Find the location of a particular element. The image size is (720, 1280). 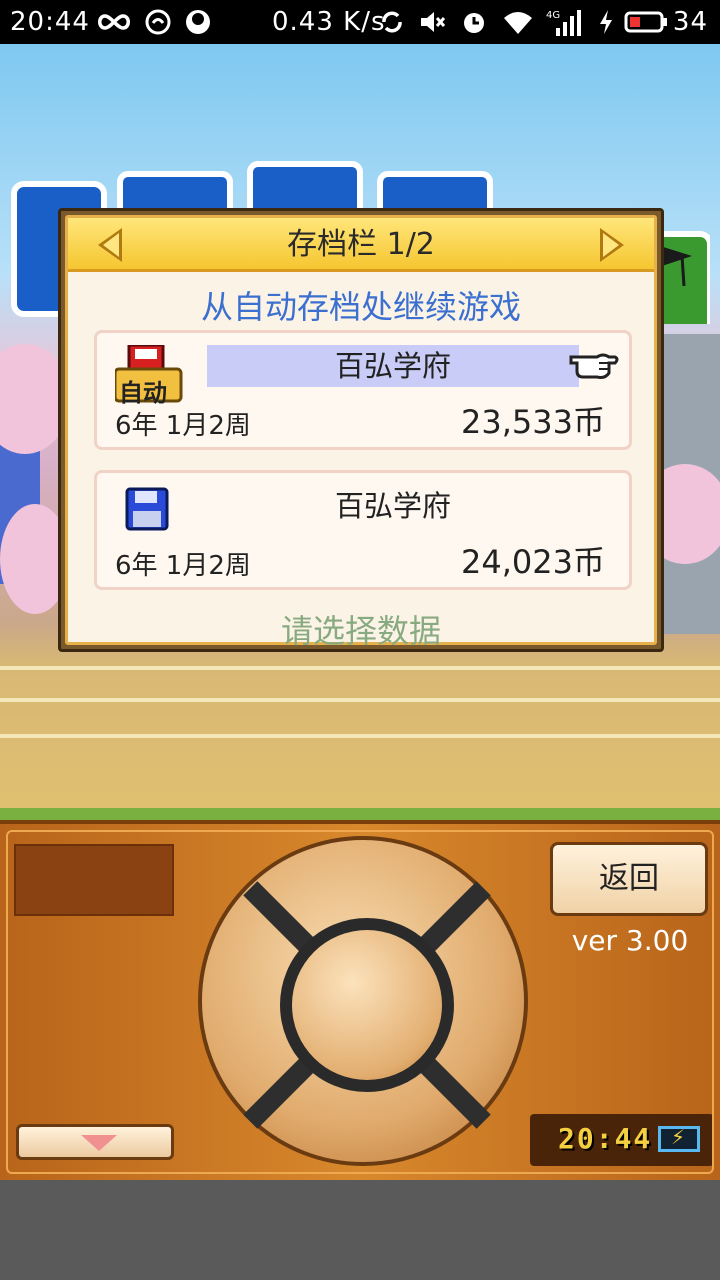

autosave-badge-label: 自动 is located at coordinates (143, 393).